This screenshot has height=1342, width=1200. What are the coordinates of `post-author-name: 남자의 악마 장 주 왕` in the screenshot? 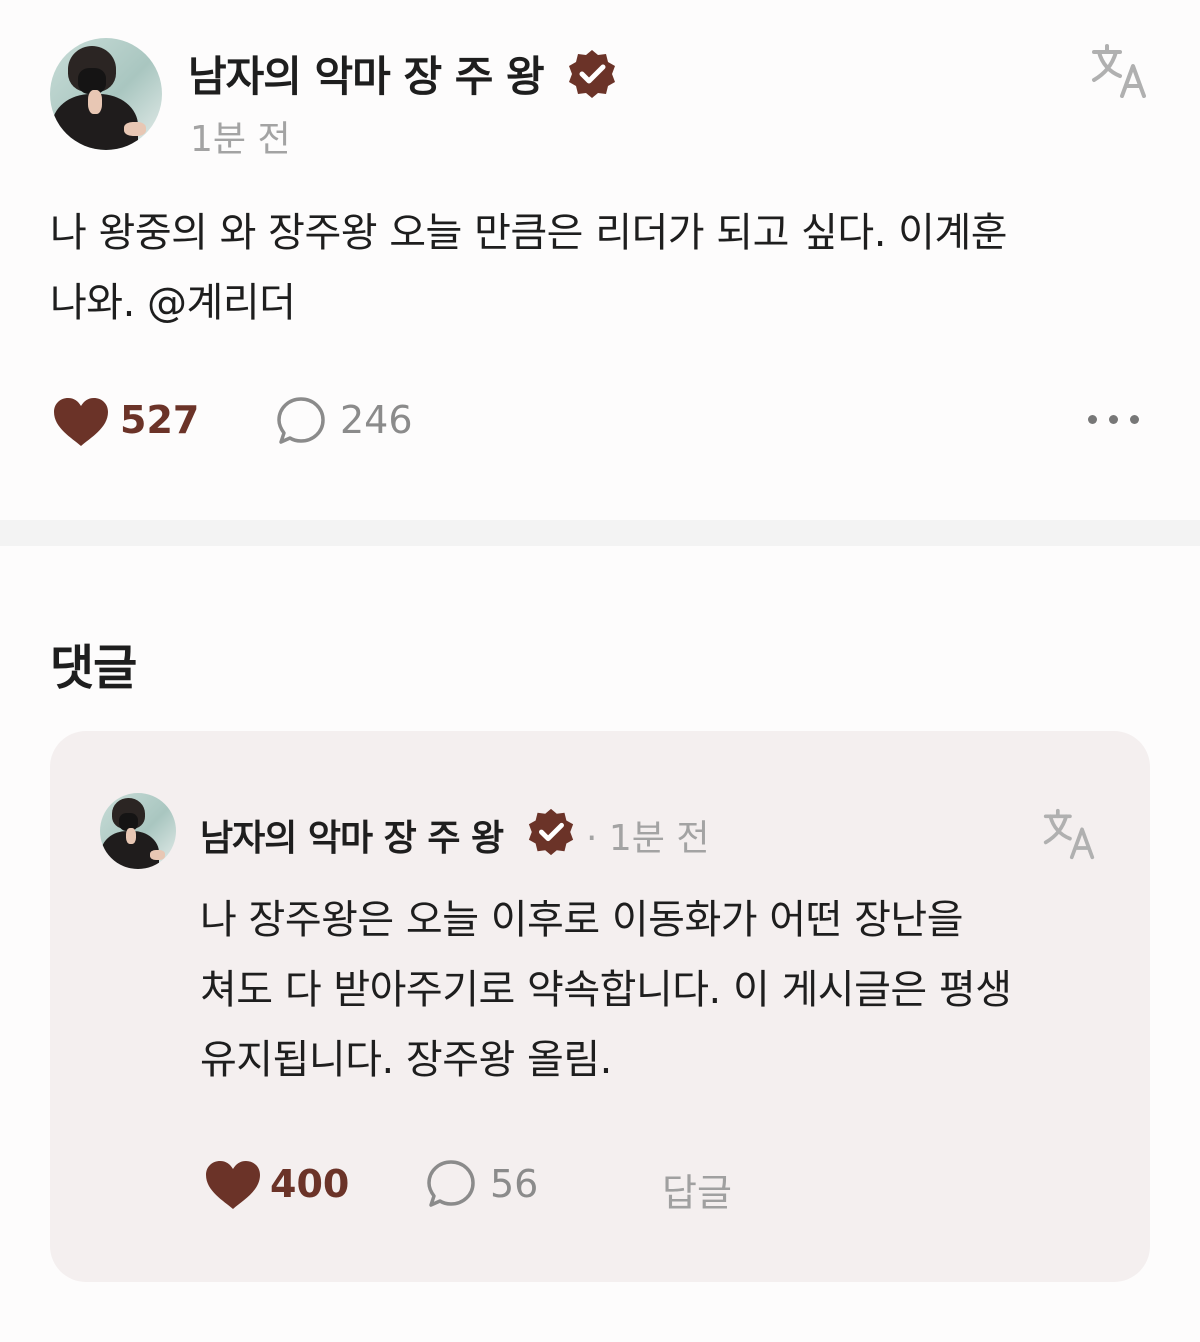 It's located at (366, 73).